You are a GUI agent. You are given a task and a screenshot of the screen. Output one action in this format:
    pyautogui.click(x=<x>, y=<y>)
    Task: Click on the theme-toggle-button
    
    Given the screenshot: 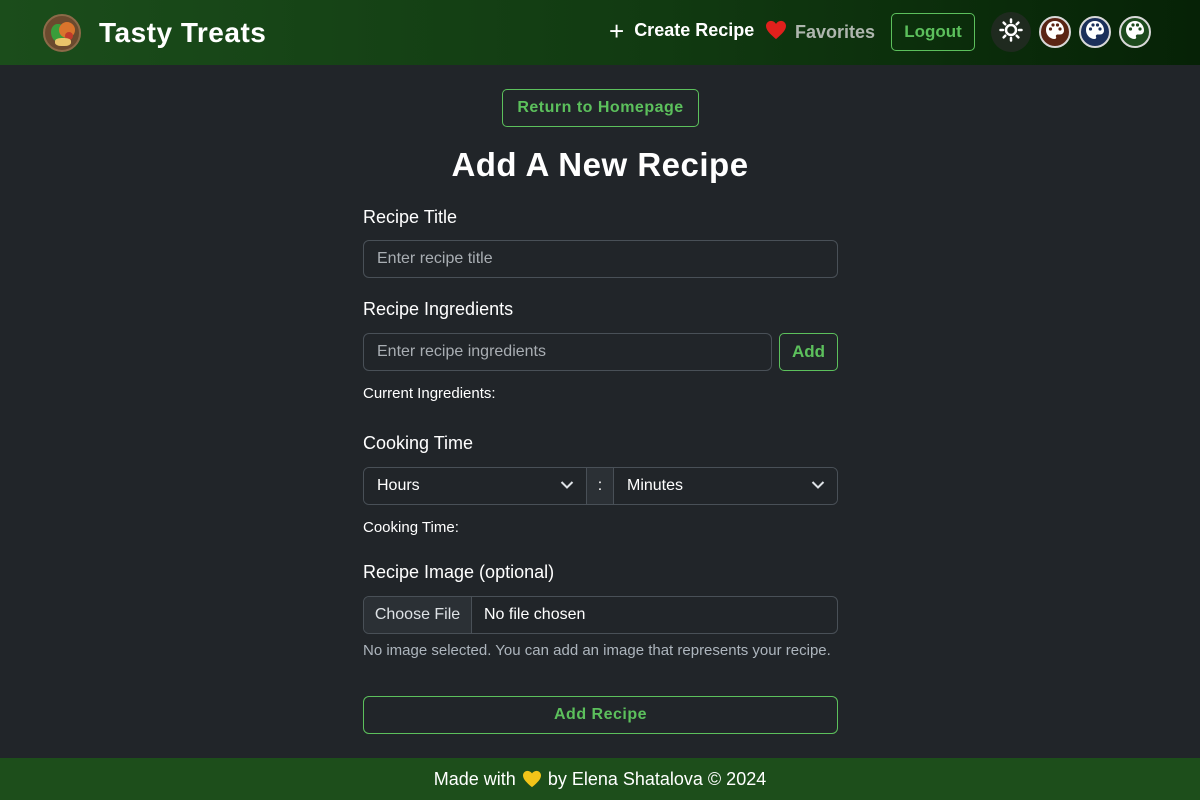 What is the action you would take?
    pyautogui.click(x=1011, y=32)
    